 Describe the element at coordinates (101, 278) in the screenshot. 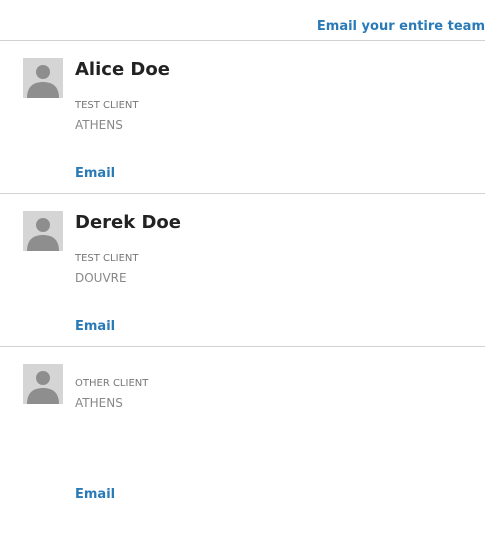

I see `member-city: DOUVRE` at that location.